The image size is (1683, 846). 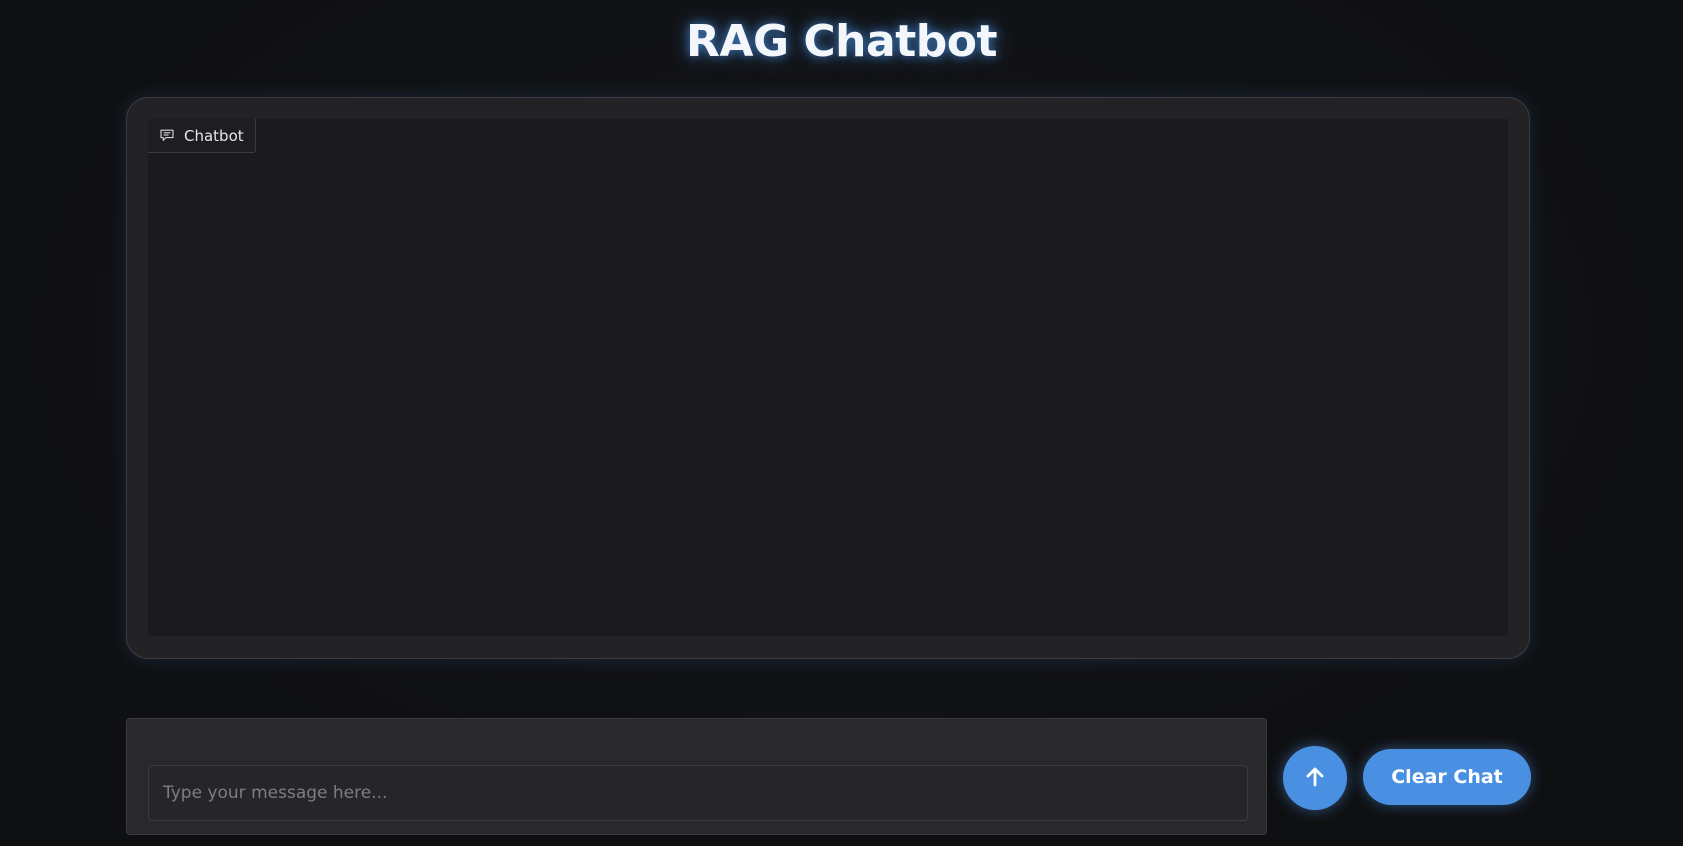 I want to click on page-title: RAG Chatbot, so click(x=841, y=41).